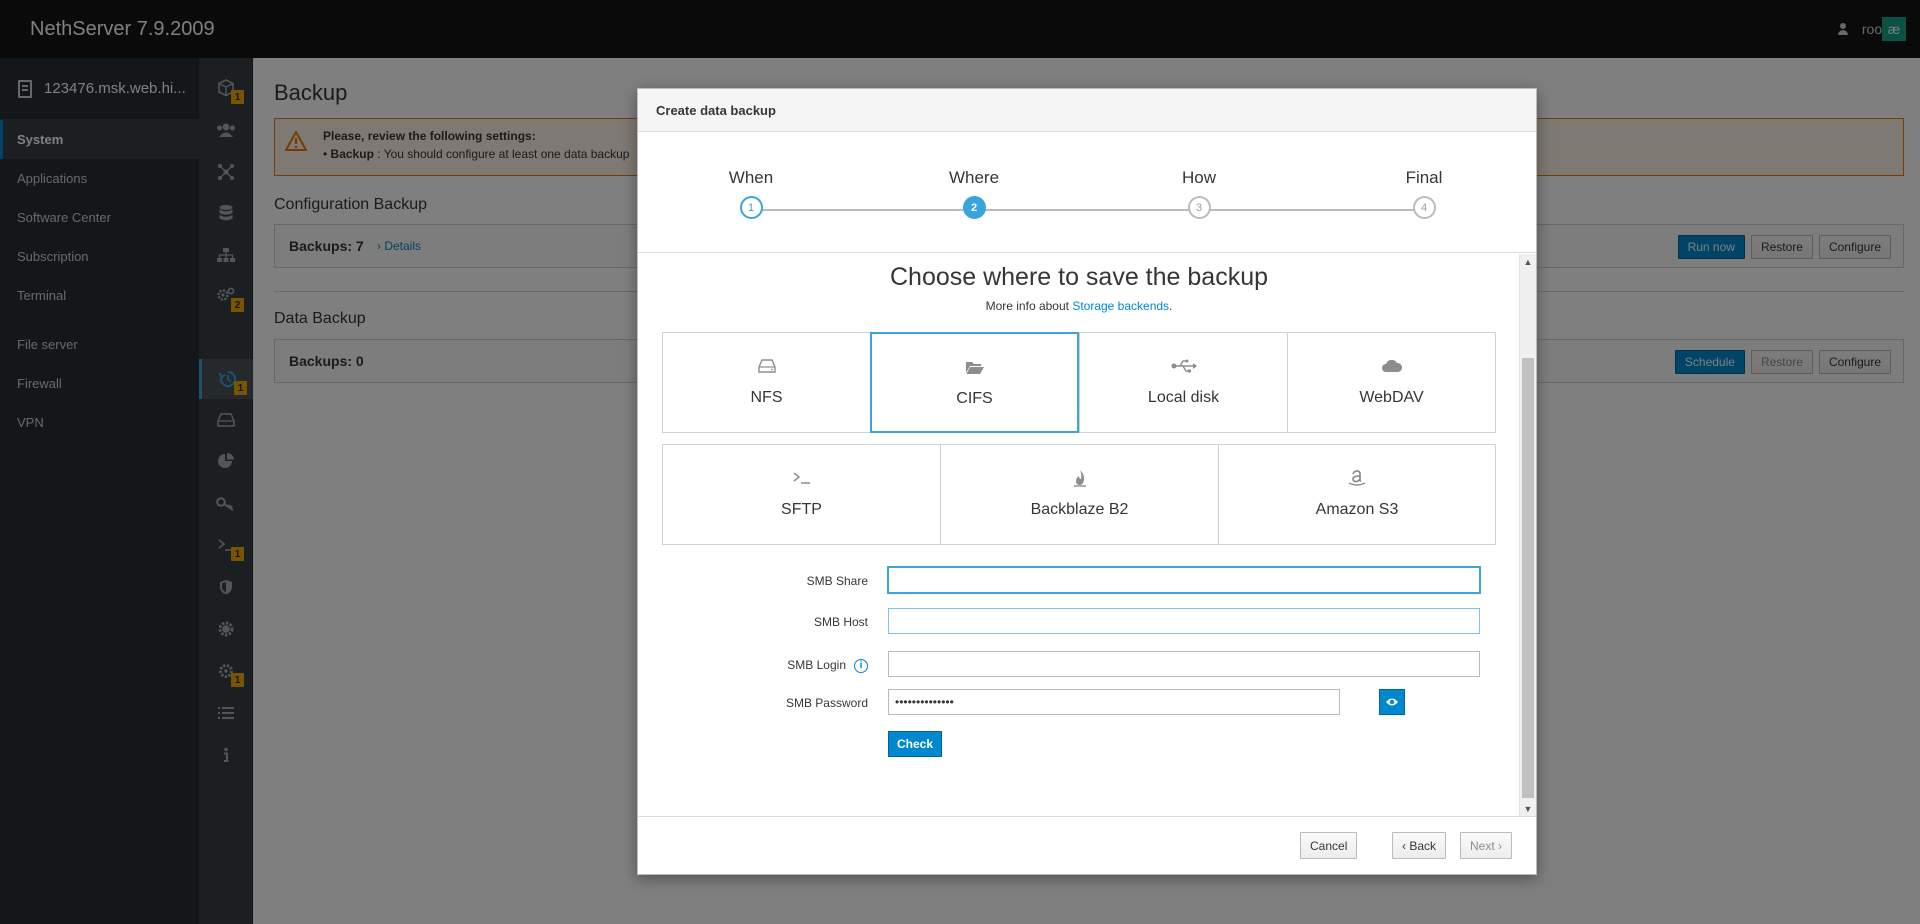 Image resolution: width=1920 pixels, height=924 pixels. Describe the element at coordinates (1392, 366) in the screenshot. I see `cloud-icon` at that location.